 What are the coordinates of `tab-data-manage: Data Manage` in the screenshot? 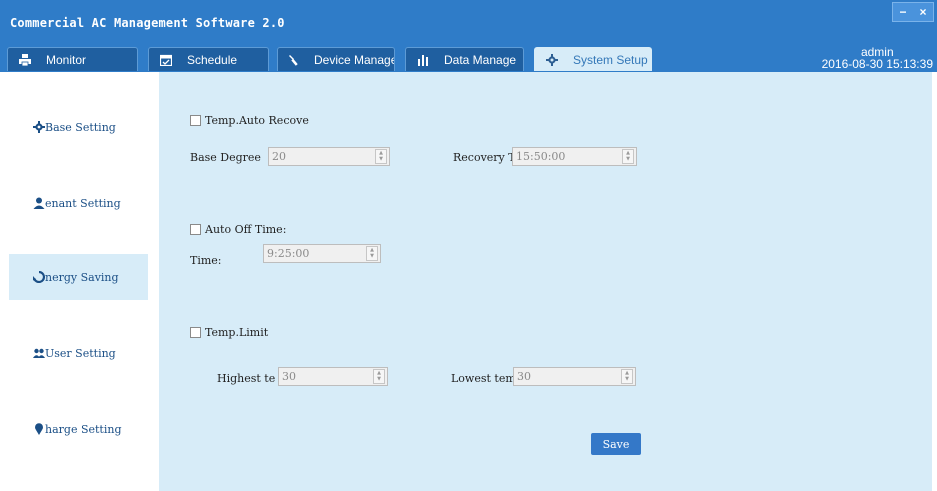 It's located at (464, 59).